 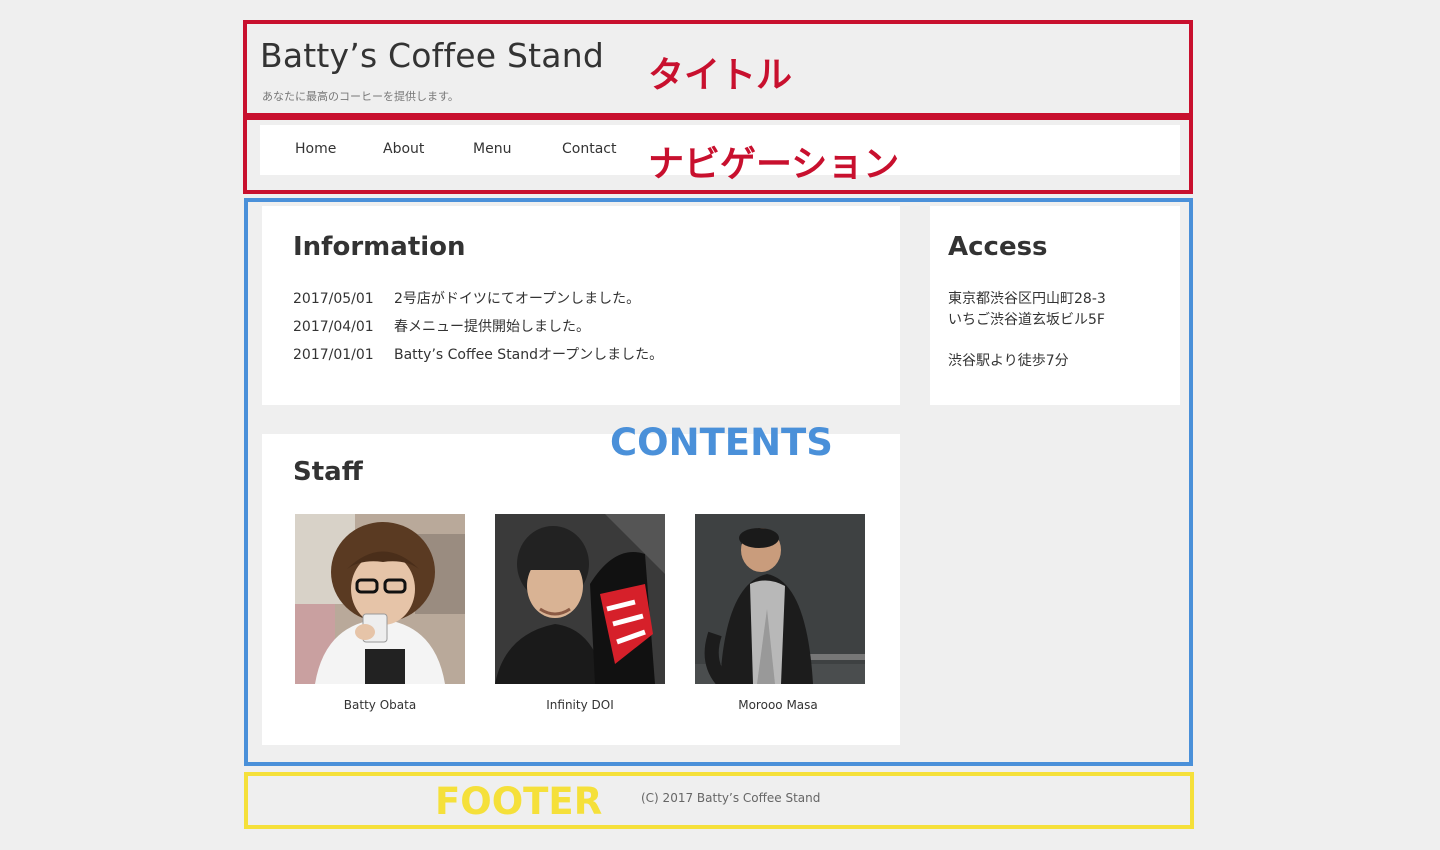 What do you see at coordinates (379, 247) in the screenshot?
I see `information-heading: Information` at bounding box center [379, 247].